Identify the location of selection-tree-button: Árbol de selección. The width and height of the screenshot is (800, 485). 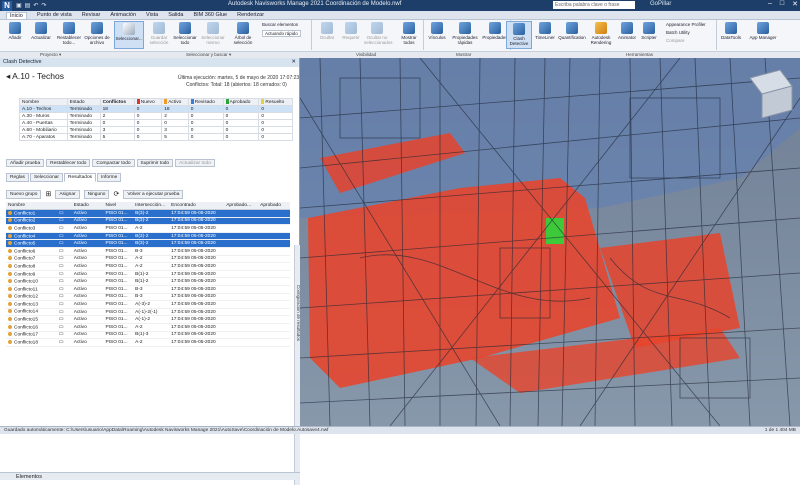
(243, 35).